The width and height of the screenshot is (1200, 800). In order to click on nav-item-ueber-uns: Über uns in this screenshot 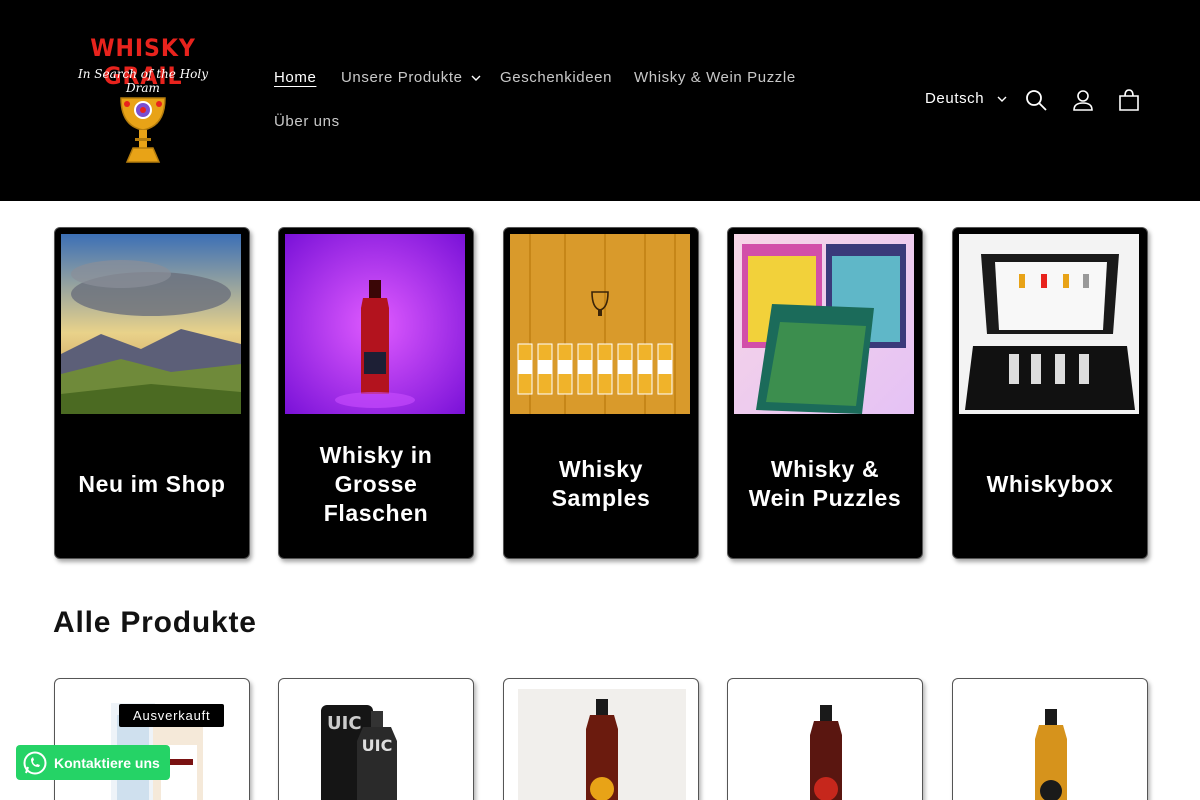, I will do `click(307, 121)`.